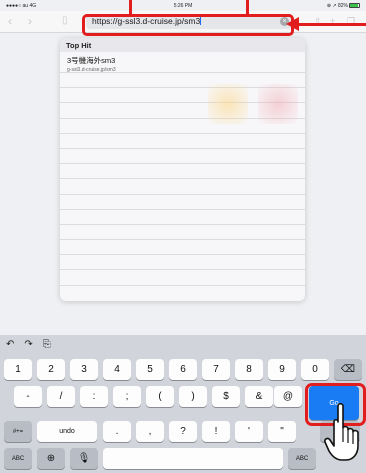 The height and width of the screenshot is (473, 366). What do you see at coordinates (18, 431) in the screenshot?
I see `symbols-key: #+=` at bounding box center [18, 431].